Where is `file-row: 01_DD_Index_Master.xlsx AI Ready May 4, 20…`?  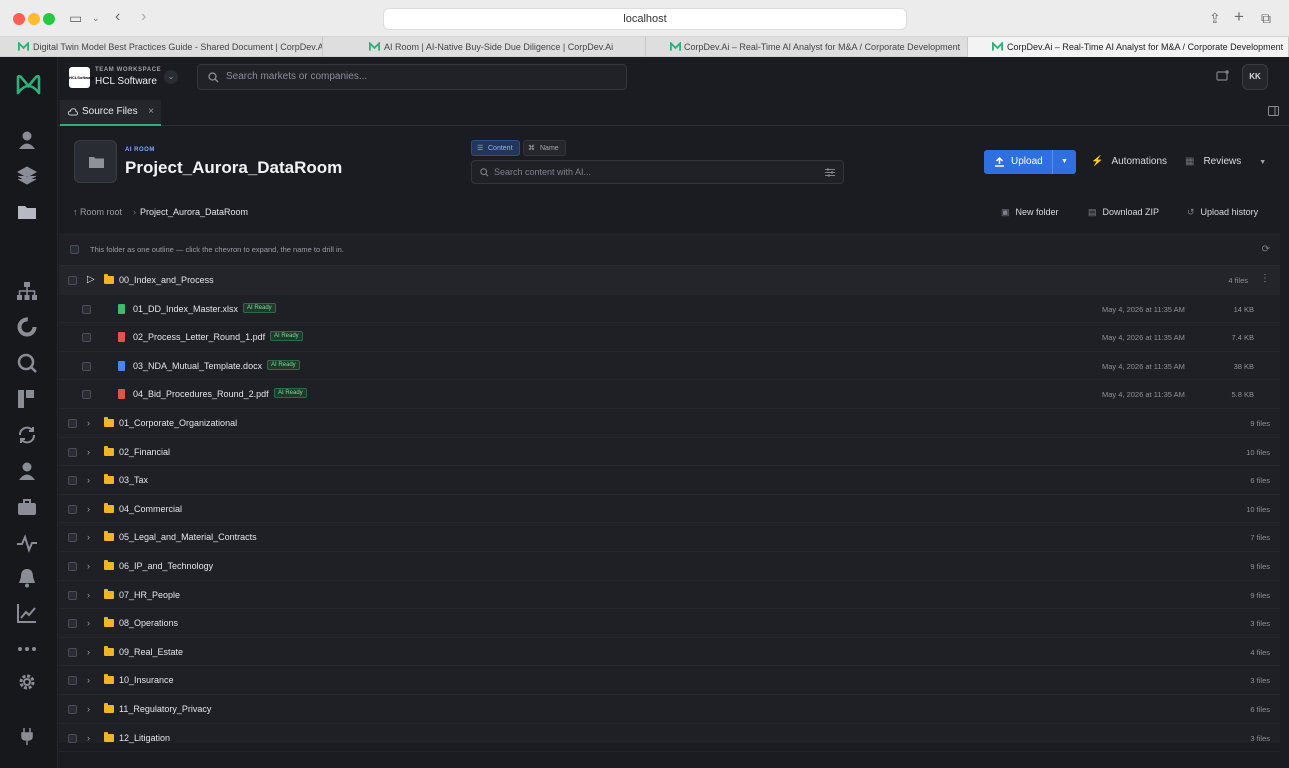
file-row: 01_DD_Index_Master.xlsx AI Ready May 4, 20… is located at coordinates (669, 309).